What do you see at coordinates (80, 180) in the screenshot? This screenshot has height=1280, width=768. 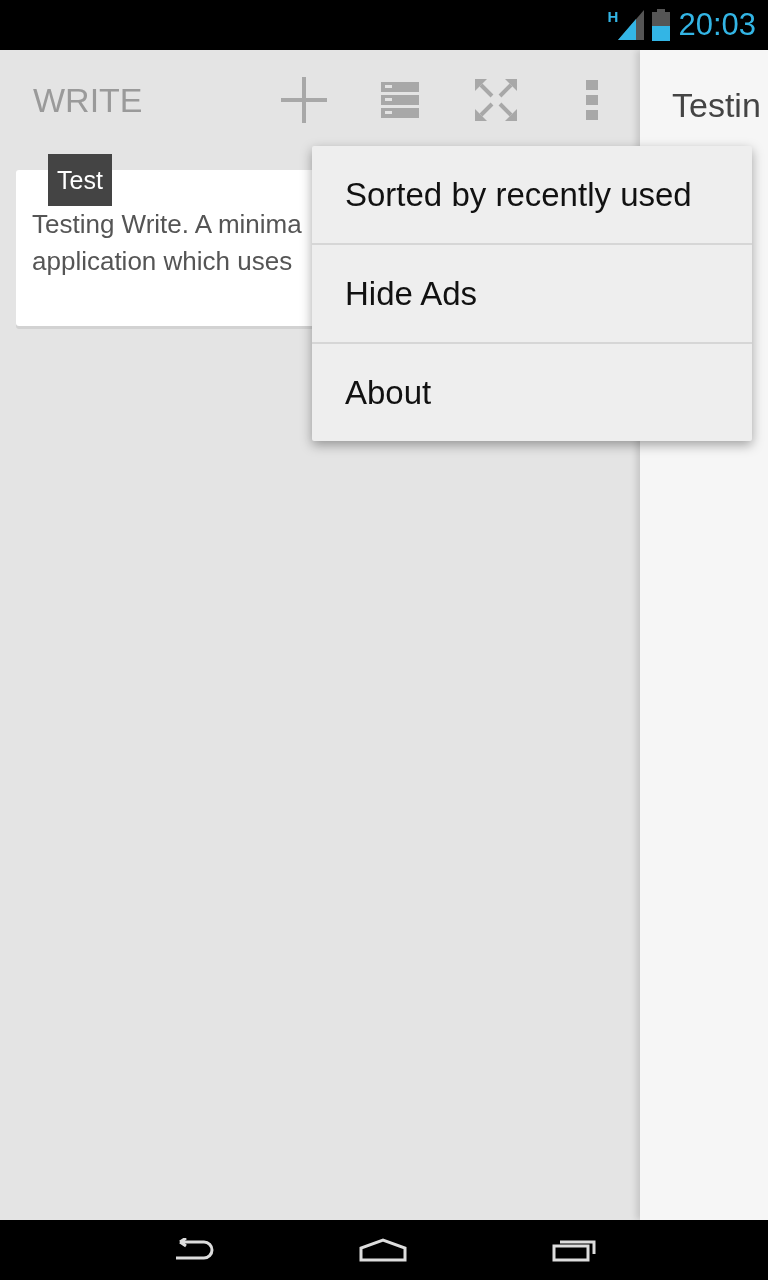 I see `note-tag: Test` at bounding box center [80, 180].